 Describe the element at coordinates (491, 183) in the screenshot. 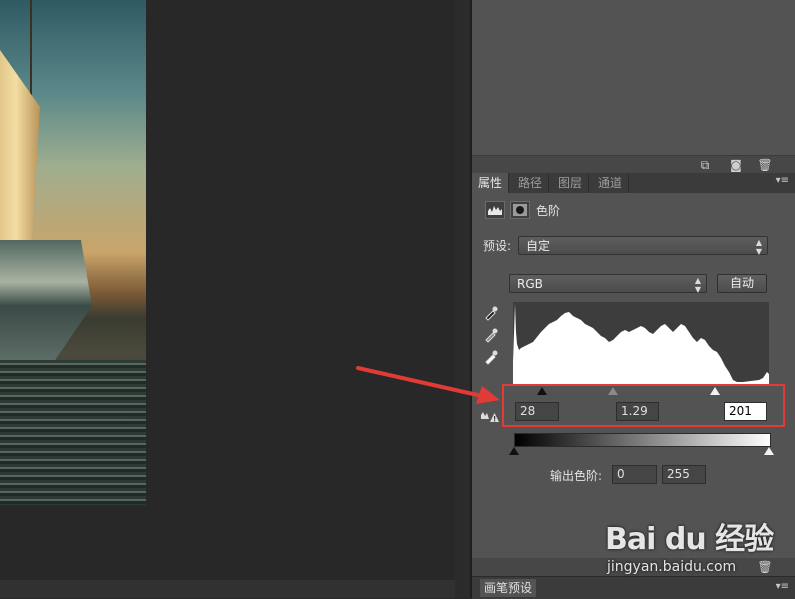

I see `tab-properties: 属性` at that location.